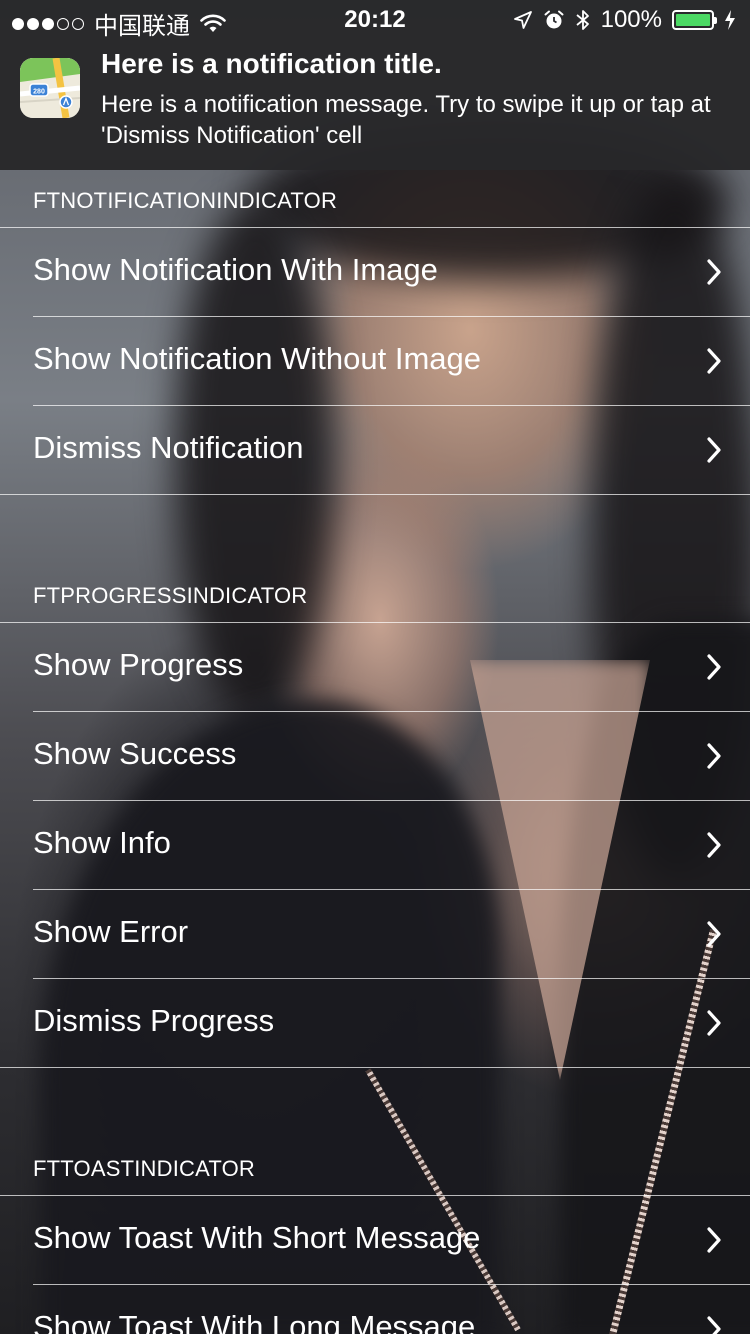  Describe the element at coordinates (375, 934) in the screenshot. I see `table-row-show-error: Show Error` at that location.